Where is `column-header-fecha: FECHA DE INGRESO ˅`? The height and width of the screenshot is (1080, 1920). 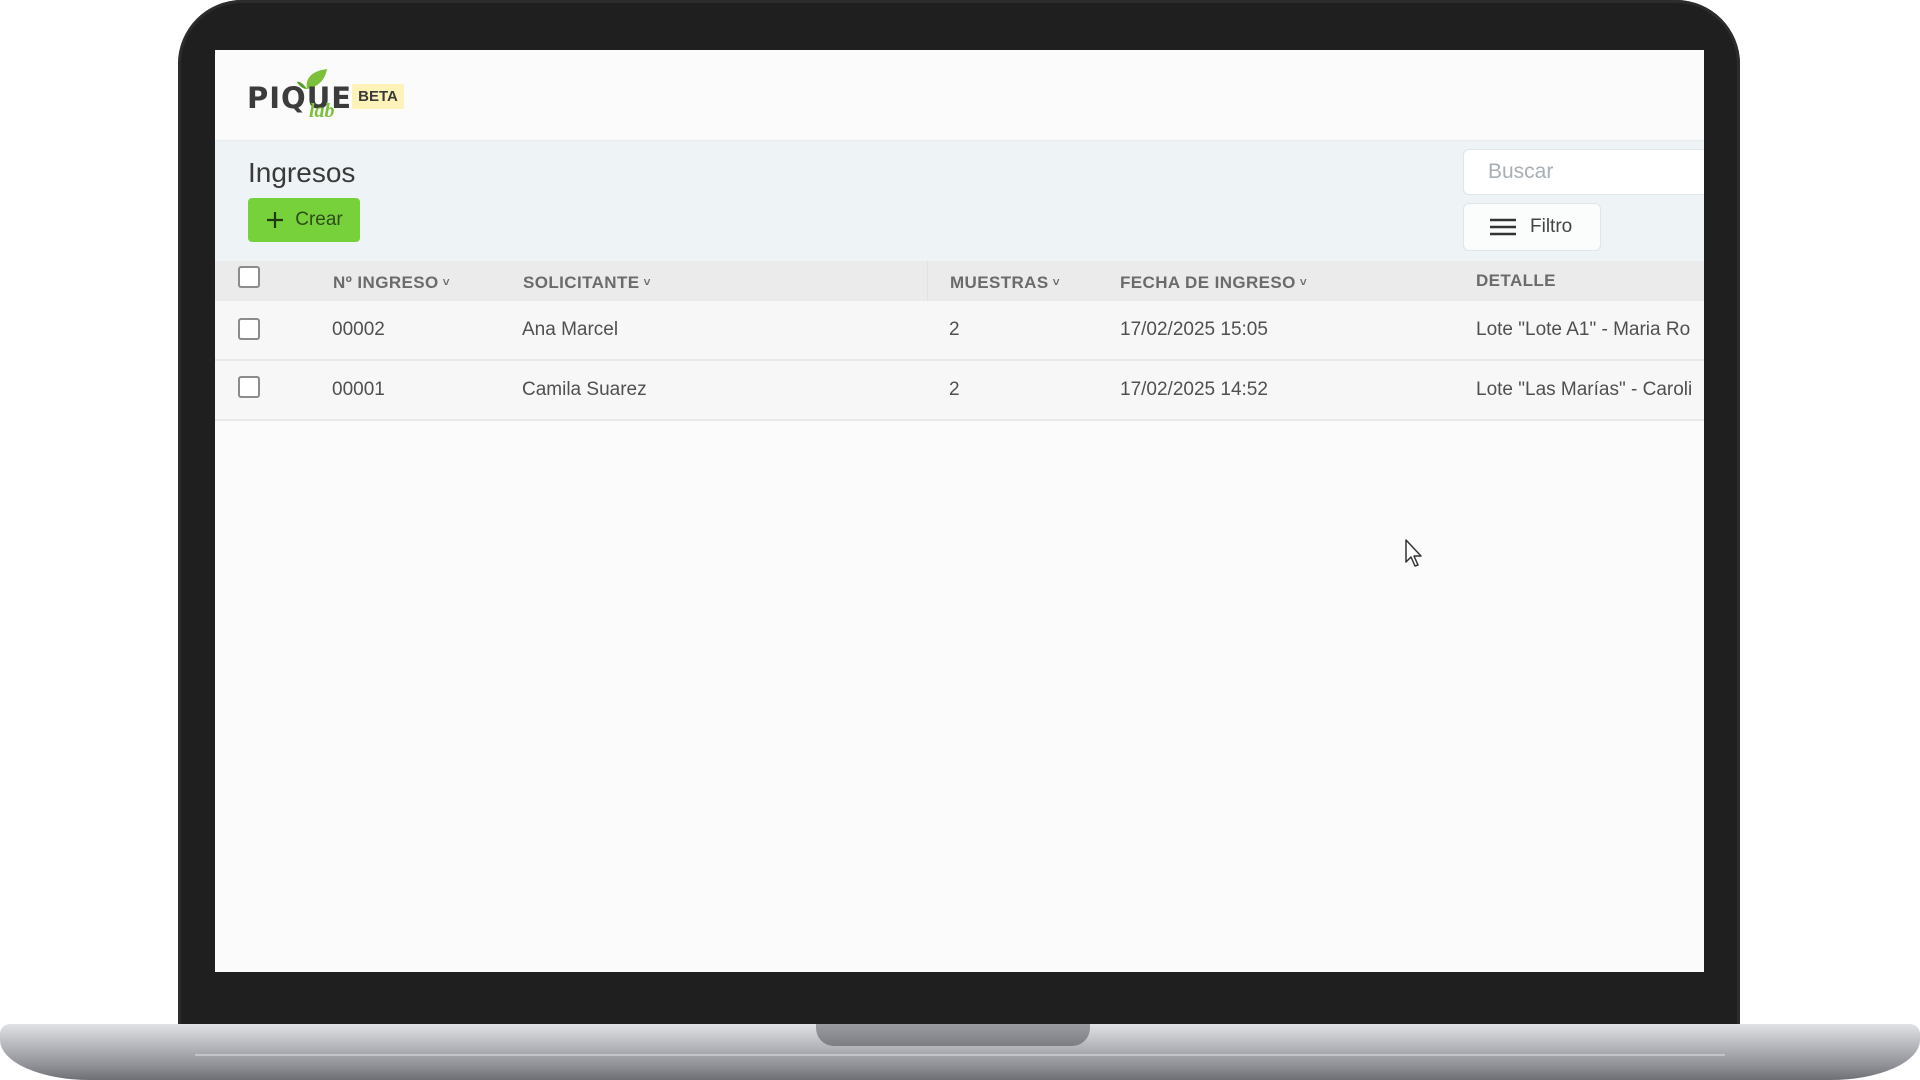 column-header-fecha: FECHA DE INGRESO ˅ is located at coordinates (1213, 283).